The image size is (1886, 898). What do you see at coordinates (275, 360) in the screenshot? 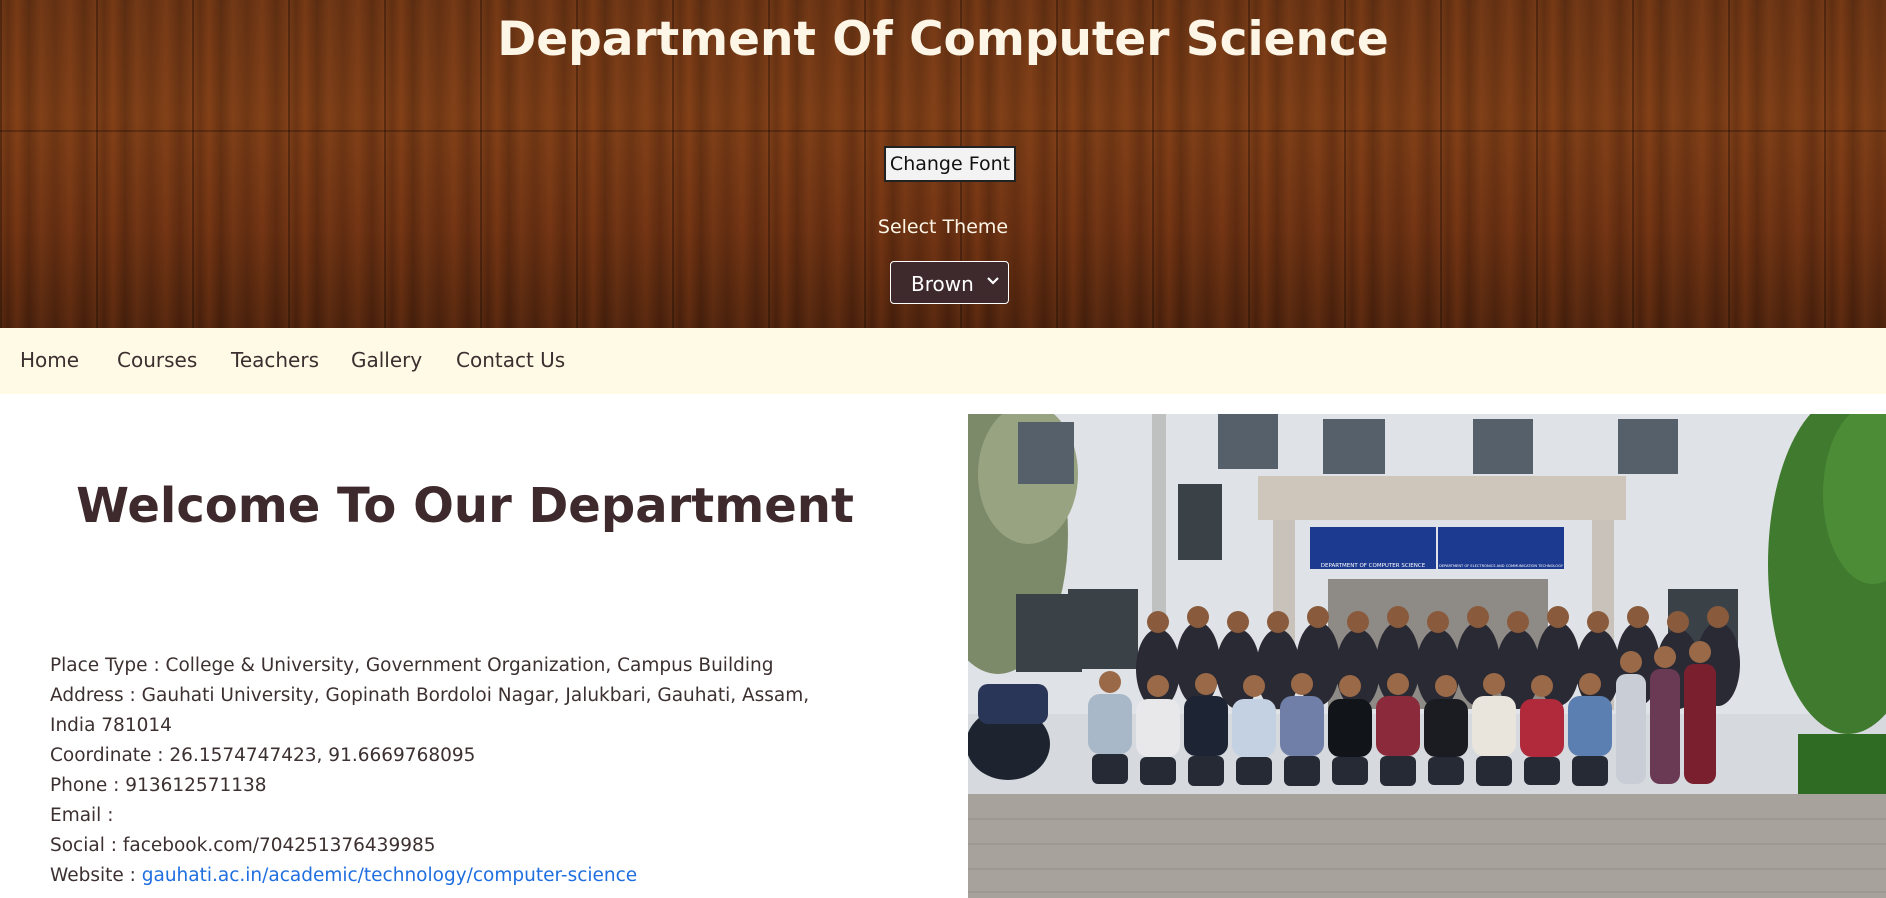
I see `nav-item-teachers: Teachers` at bounding box center [275, 360].